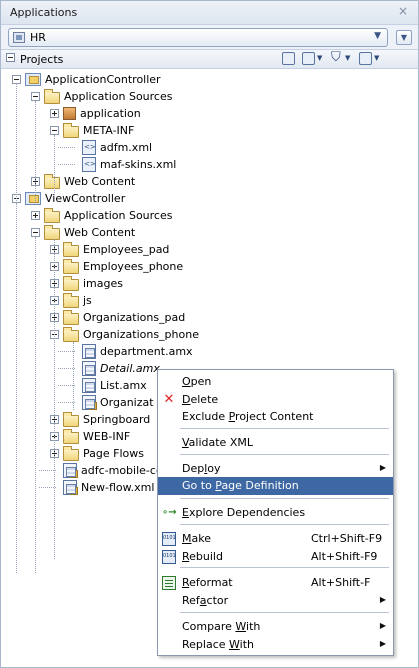 This screenshot has width=419, height=668. Describe the element at coordinates (116, 266) in the screenshot. I see `tree-node: Employees_phone` at that location.